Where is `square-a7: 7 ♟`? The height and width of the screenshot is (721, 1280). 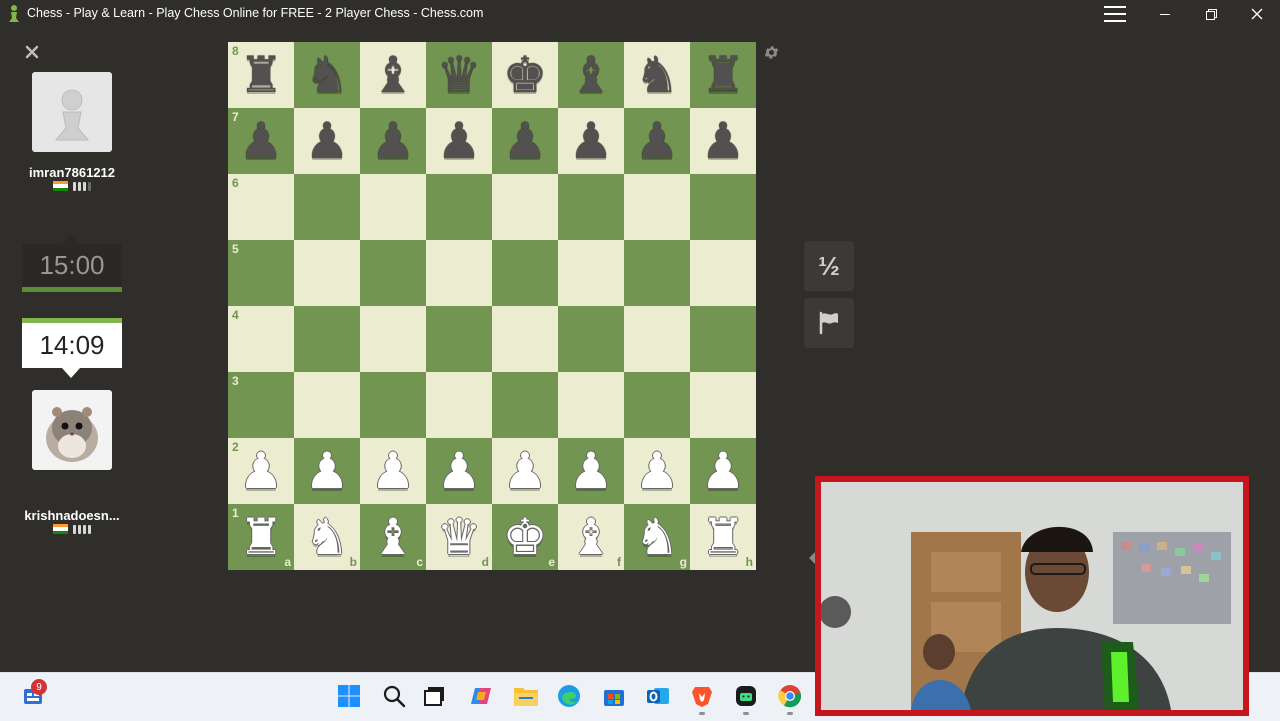 square-a7: 7 ♟ is located at coordinates (261, 141).